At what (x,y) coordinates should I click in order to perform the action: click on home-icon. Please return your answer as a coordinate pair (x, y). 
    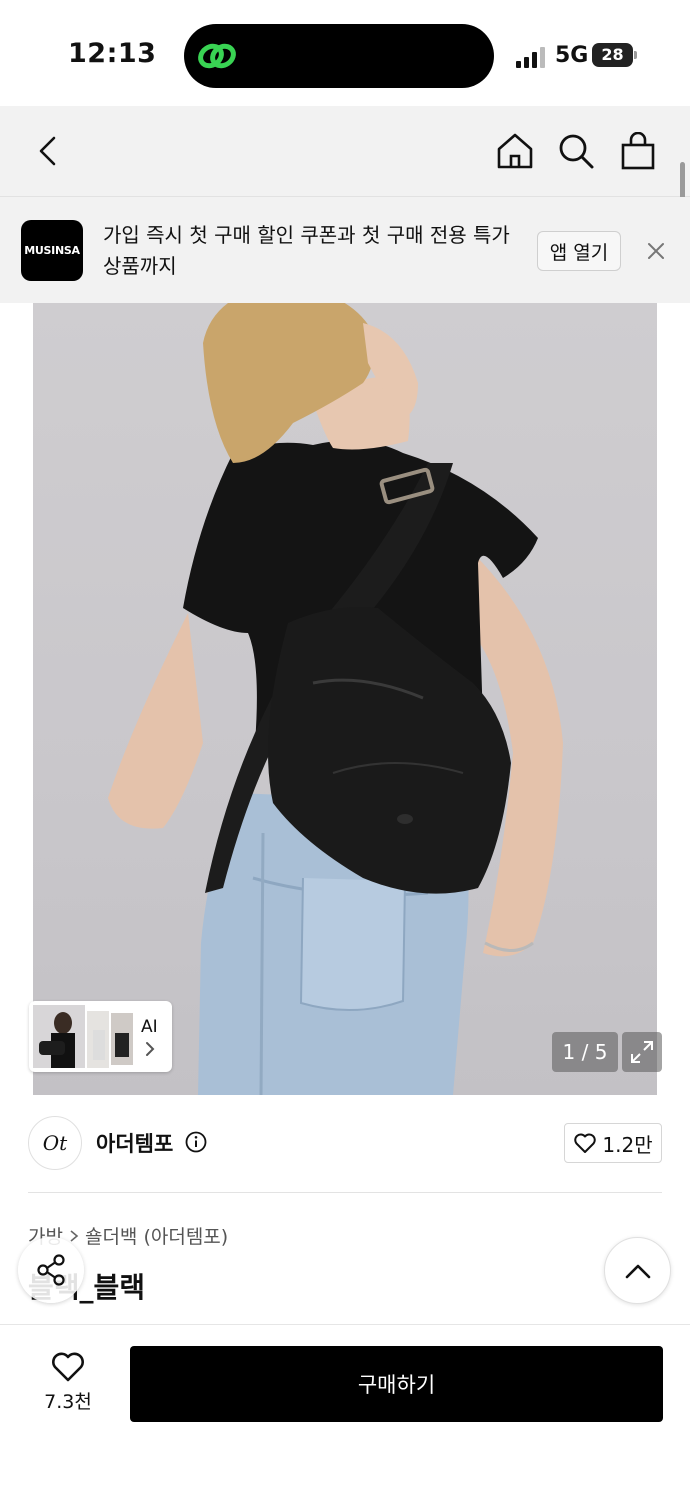
    Looking at the image, I should click on (515, 151).